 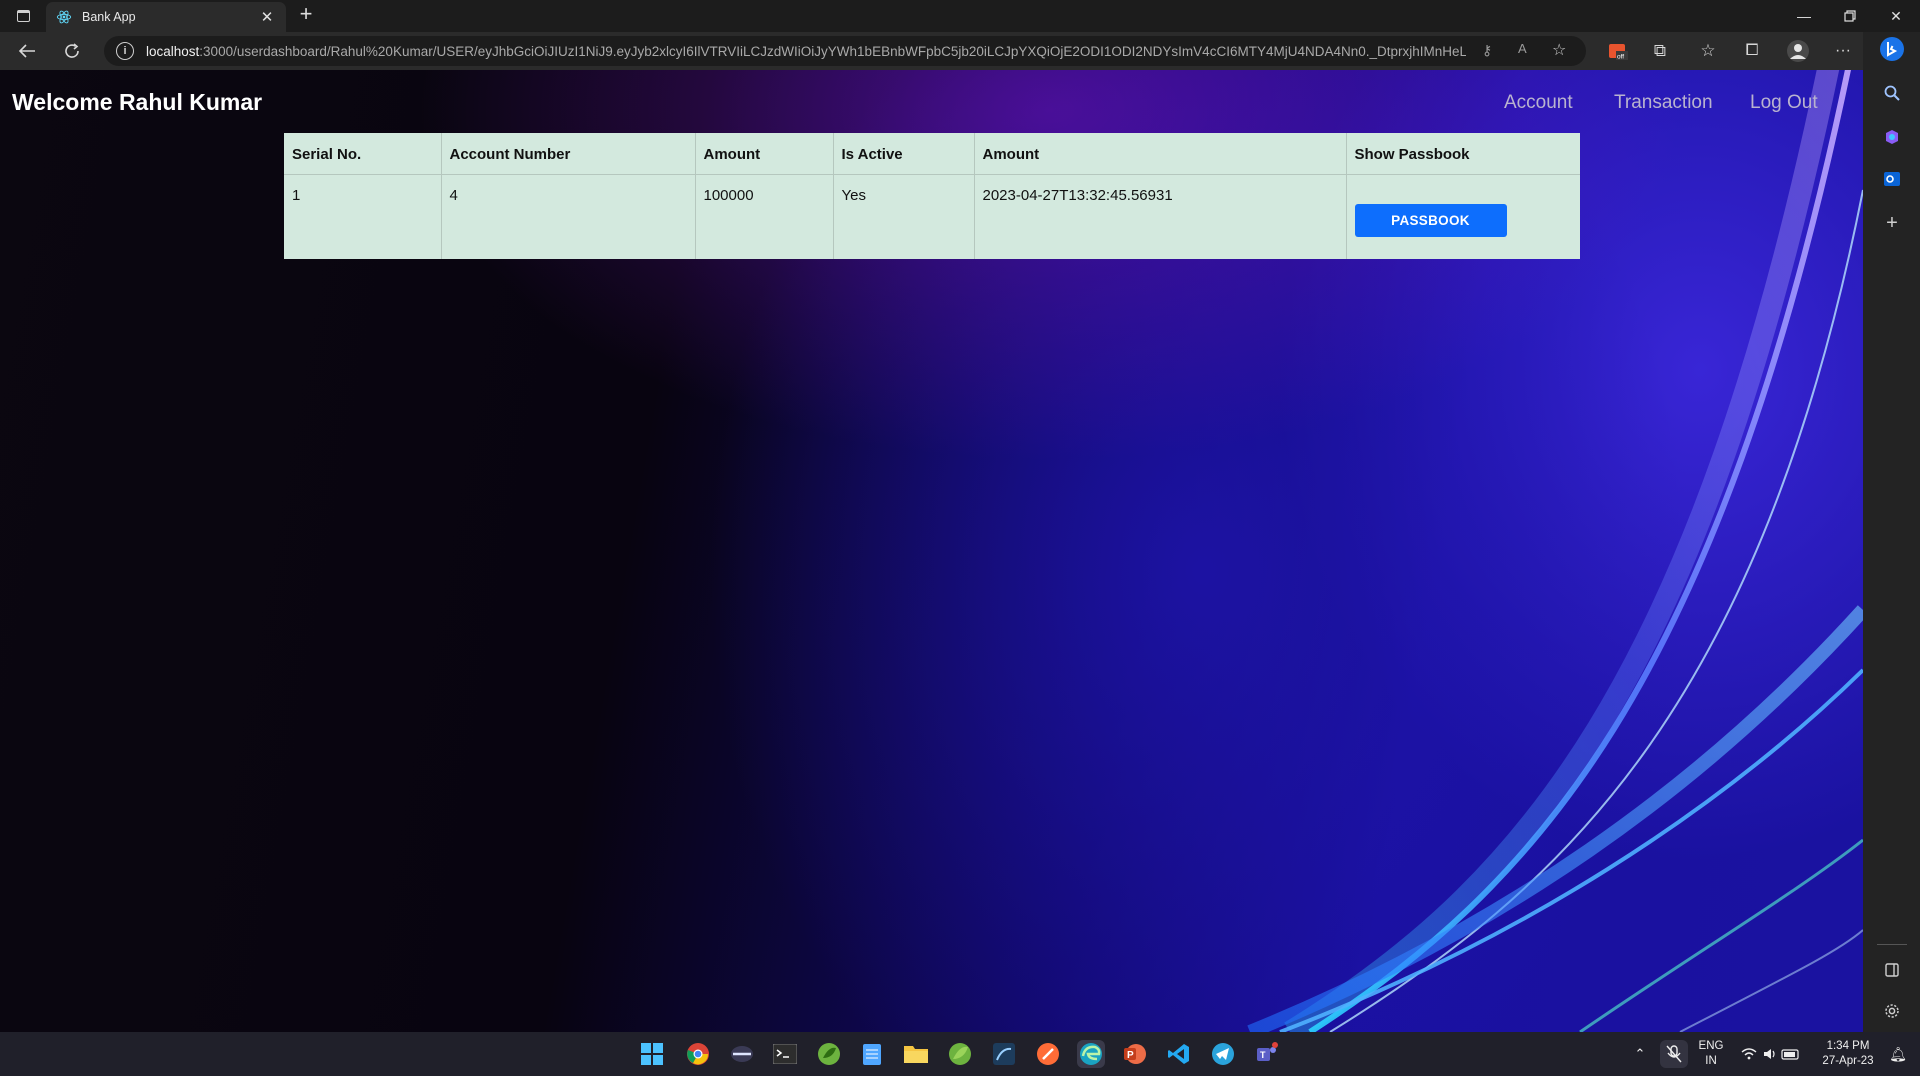 What do you see at coordinates (742, 1054) in the screenshot?
I see `app-pill-icon` at bounding box center [742, 1054].